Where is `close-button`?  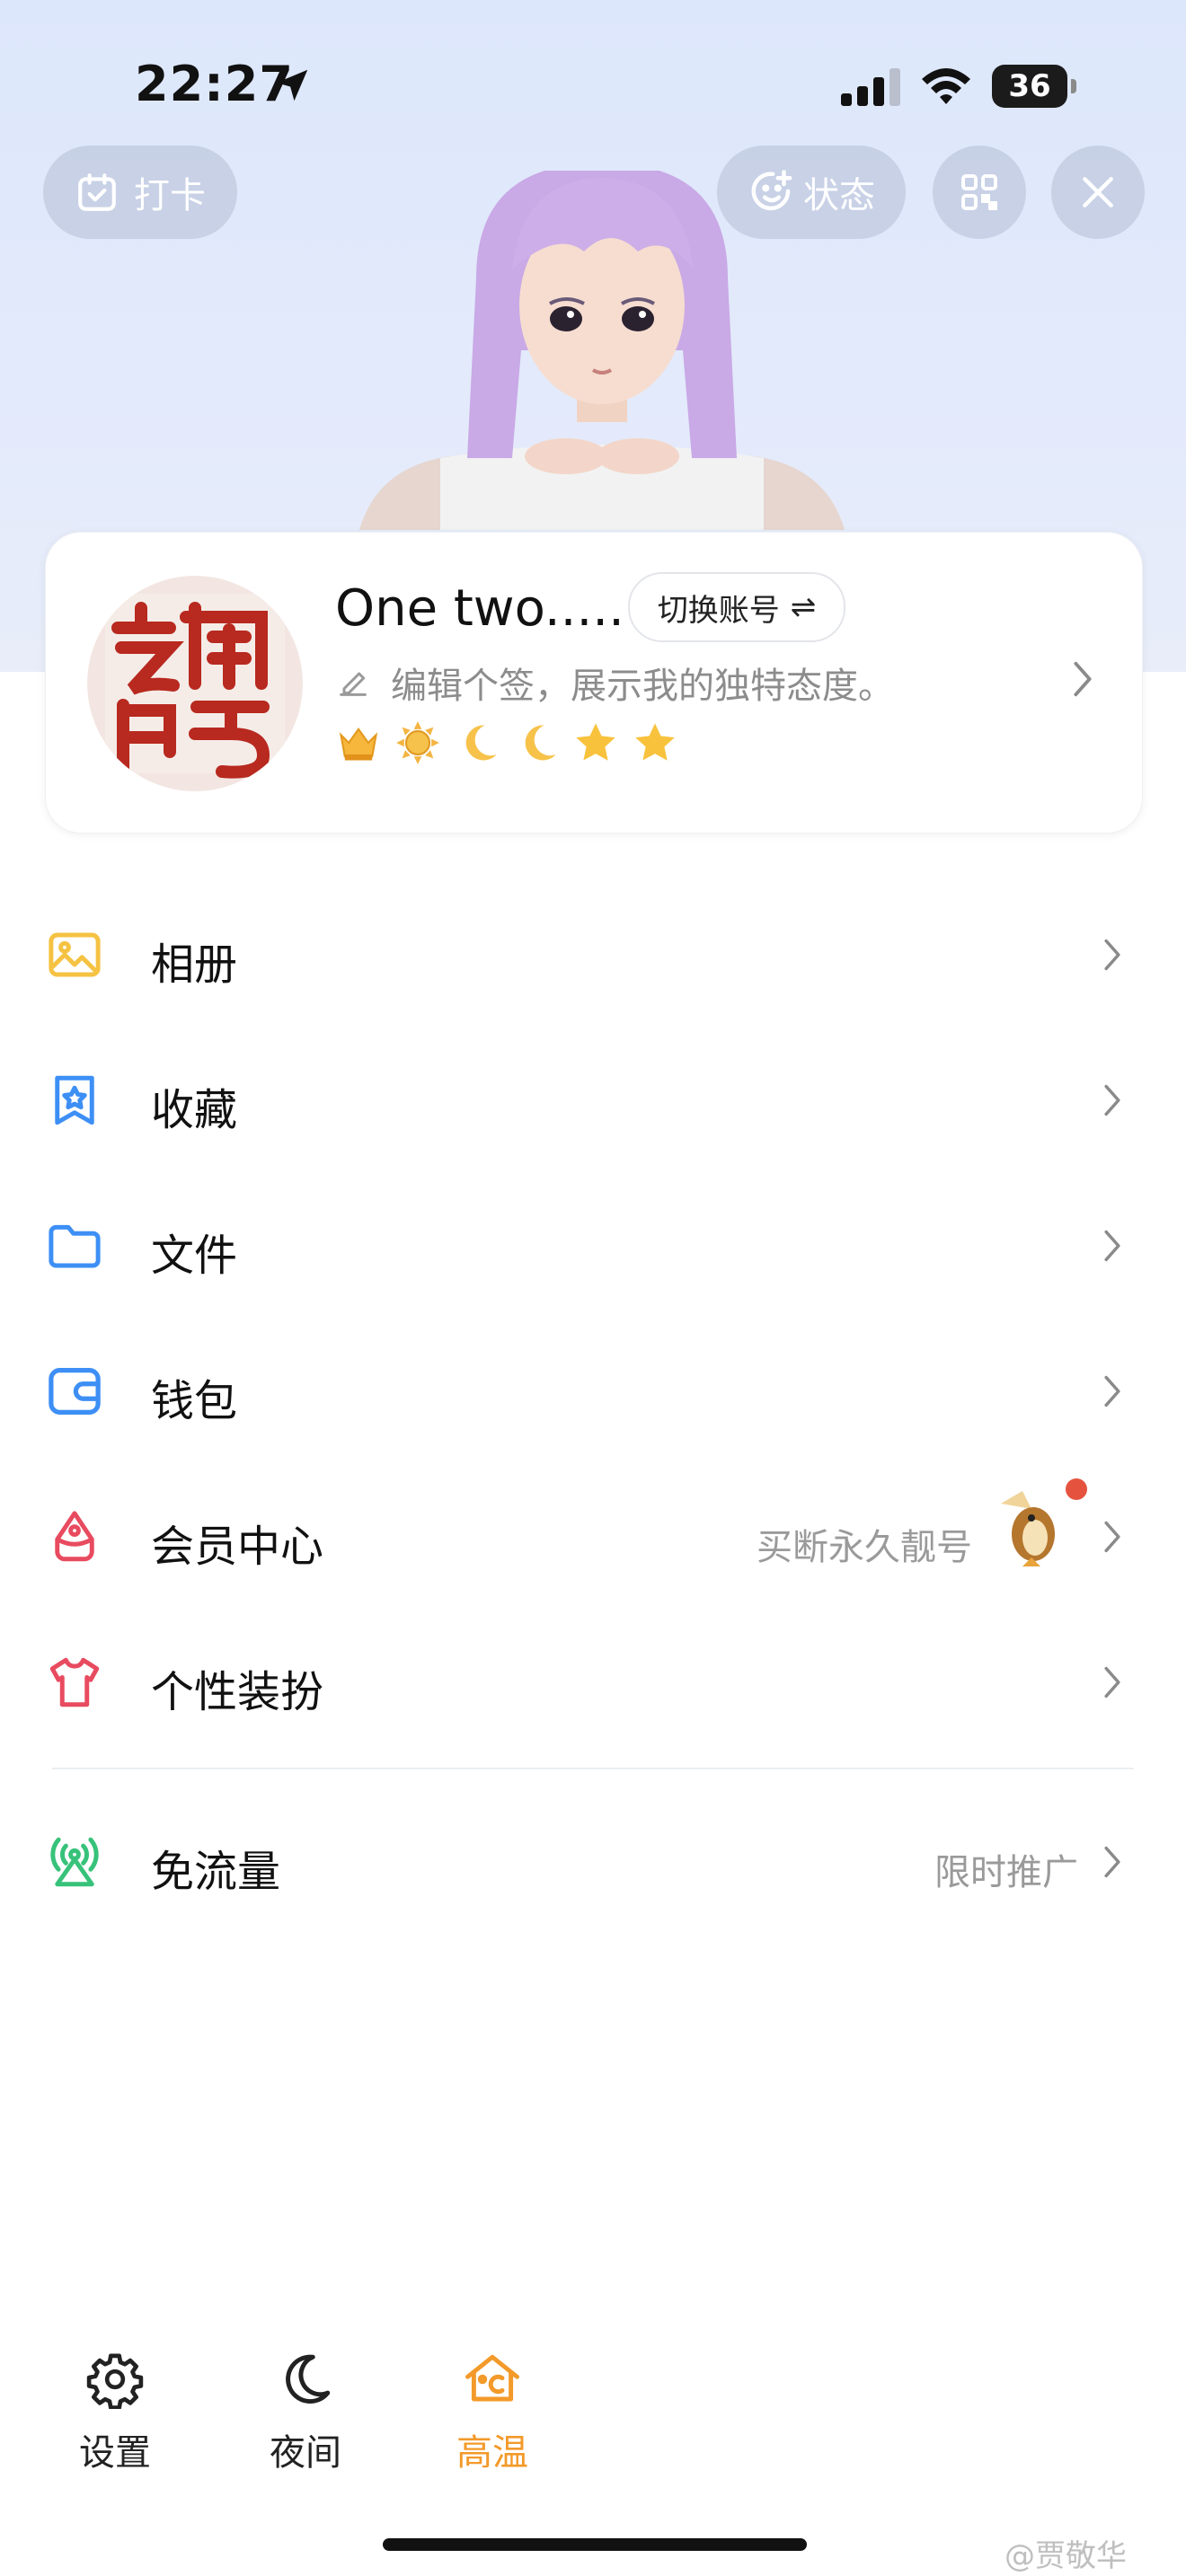
close-button is located at coordinates (1098, 192).